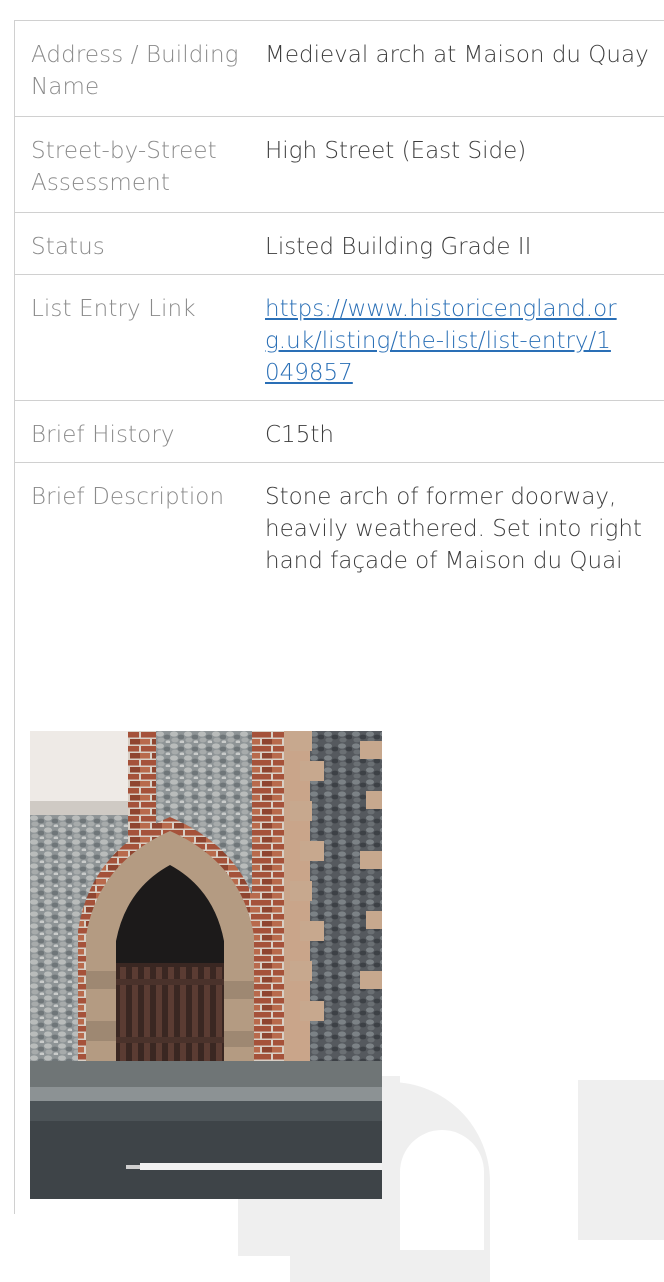 Image resolution: width=664 pixels, height=1282 pixels. Describe the element at coordinates (457, 55) in the screenshot. I see `row-value: Medieval arch at Maison du Quay` at that location.